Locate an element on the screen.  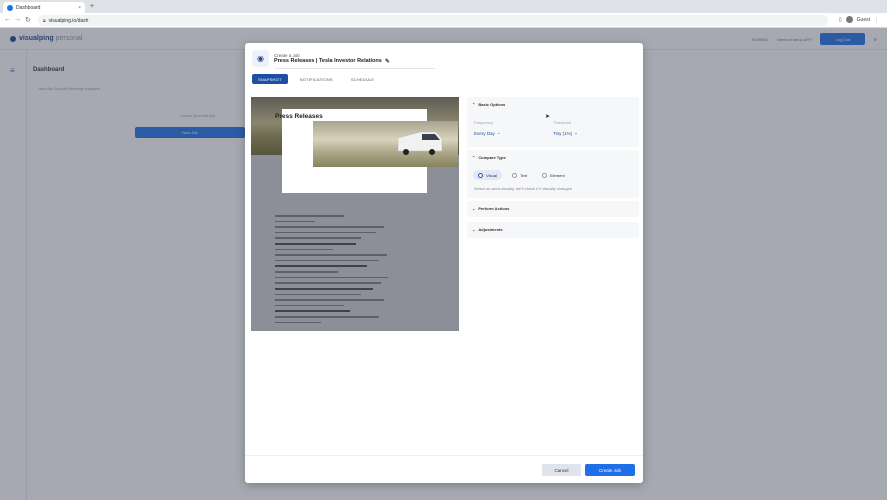
cancel-button: Cancel is located at coordinates (561, 470).